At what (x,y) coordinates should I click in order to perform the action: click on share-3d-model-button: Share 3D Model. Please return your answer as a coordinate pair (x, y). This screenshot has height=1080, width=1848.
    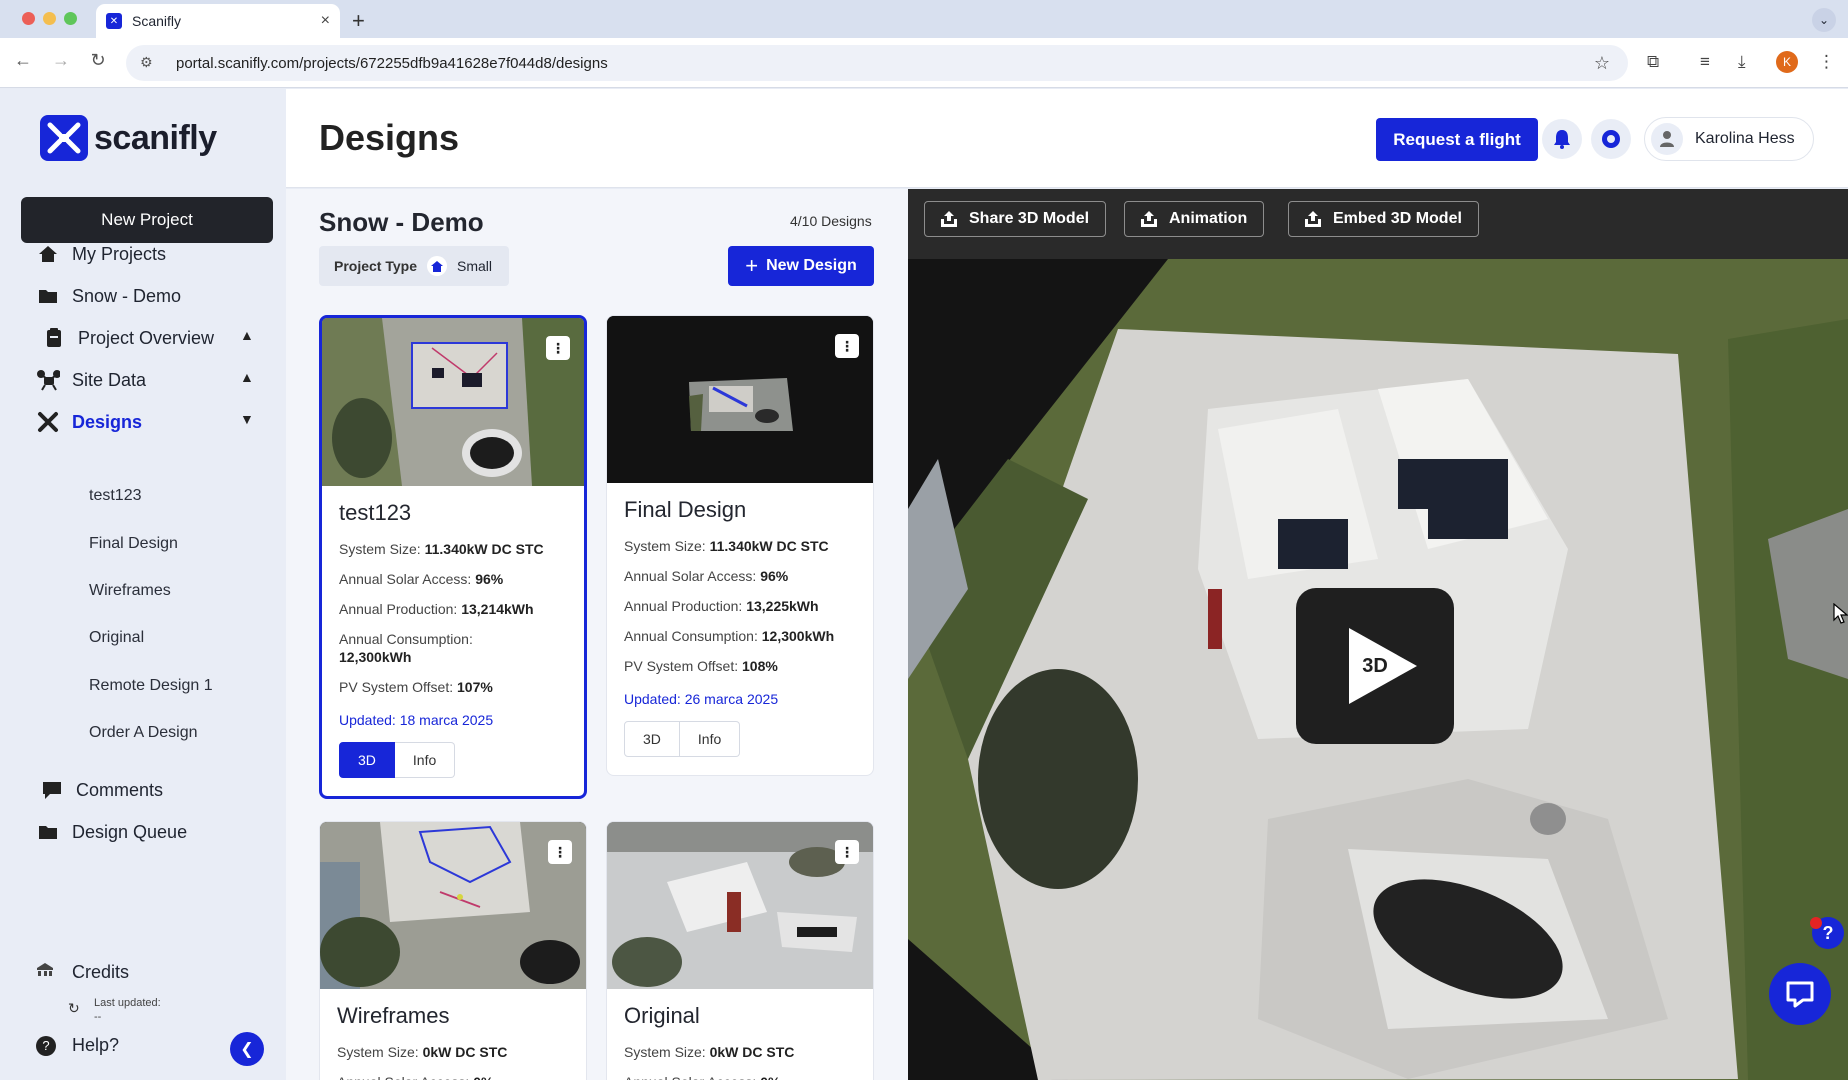
    Looking at the image, I should click on (1015, 219).